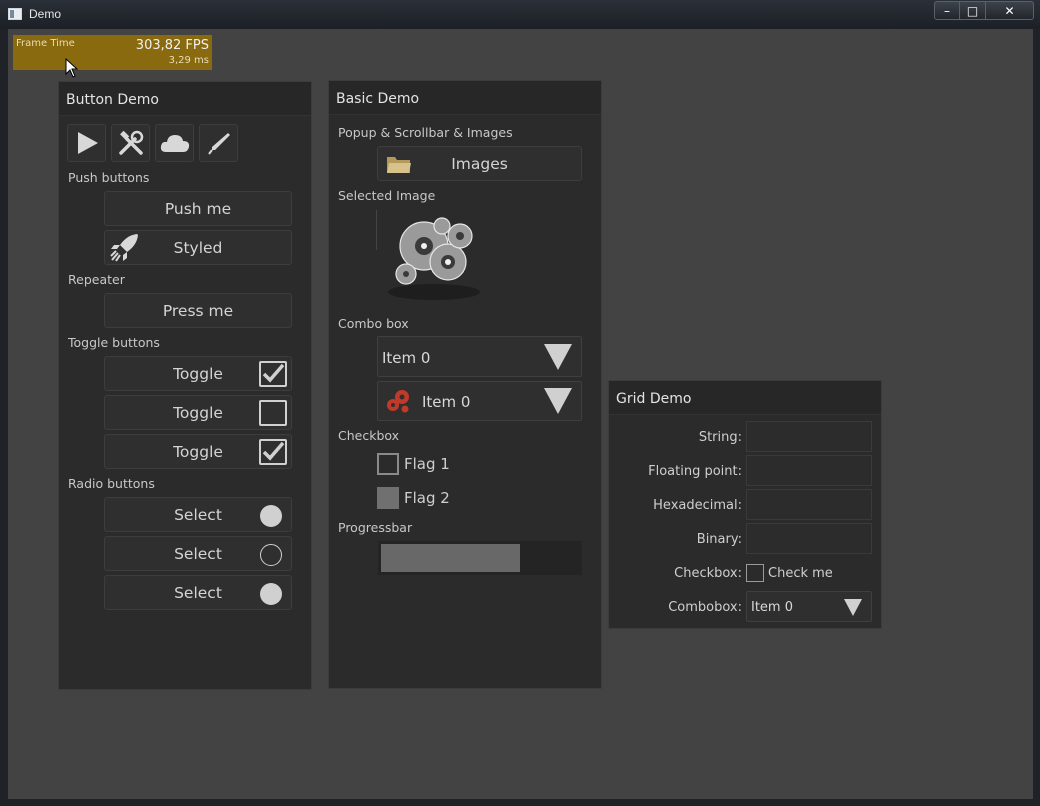 This screenshot has width=1040, height=806. What do you see at coordinates (15, 14) in the screenshot?
I see `app-icon` at bounding box center [15, 14].